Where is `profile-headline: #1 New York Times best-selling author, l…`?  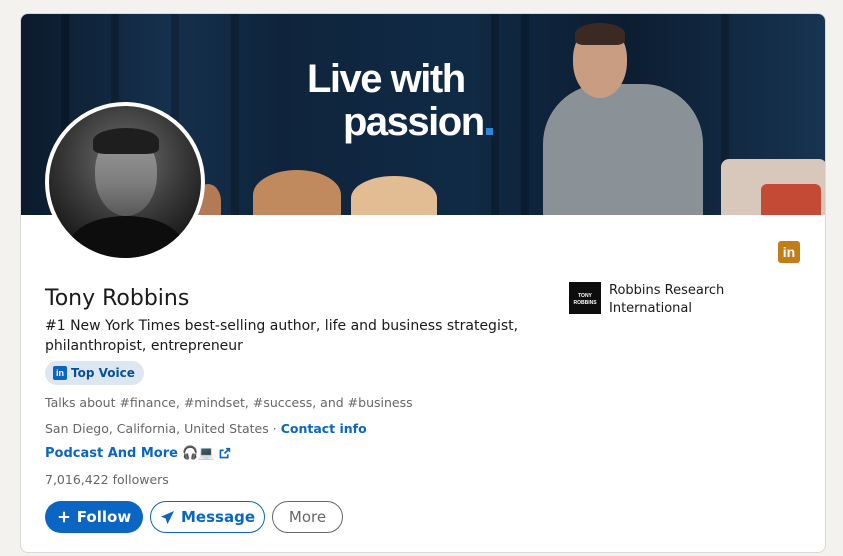
profile-headline: #1 New York Times best-selling author, l… is located at coordinates (282, 336).